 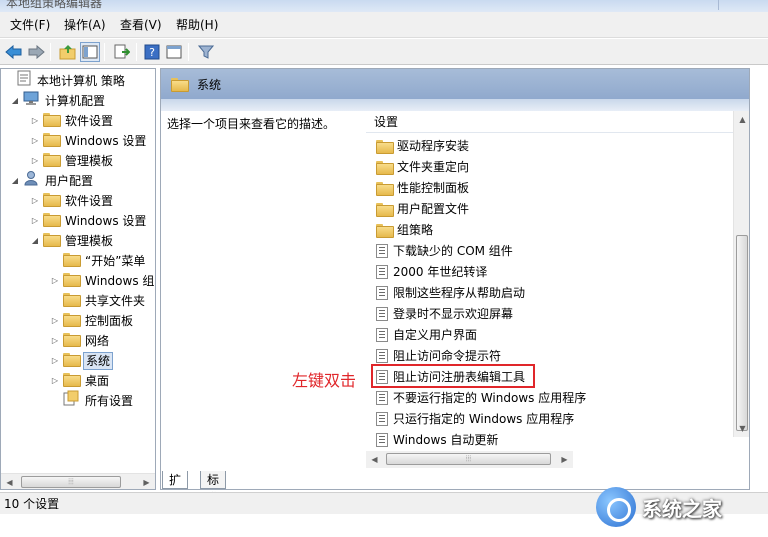 I want to click on toolbar-separator, so click(x=50, y=52).